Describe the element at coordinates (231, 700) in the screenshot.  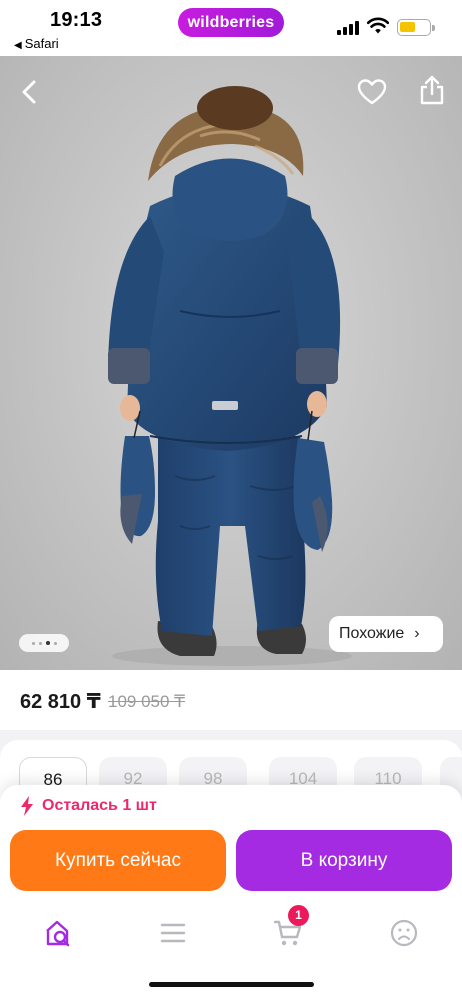
I see `price-card: 62 810 ₸ 109 050 ₸` at that location.